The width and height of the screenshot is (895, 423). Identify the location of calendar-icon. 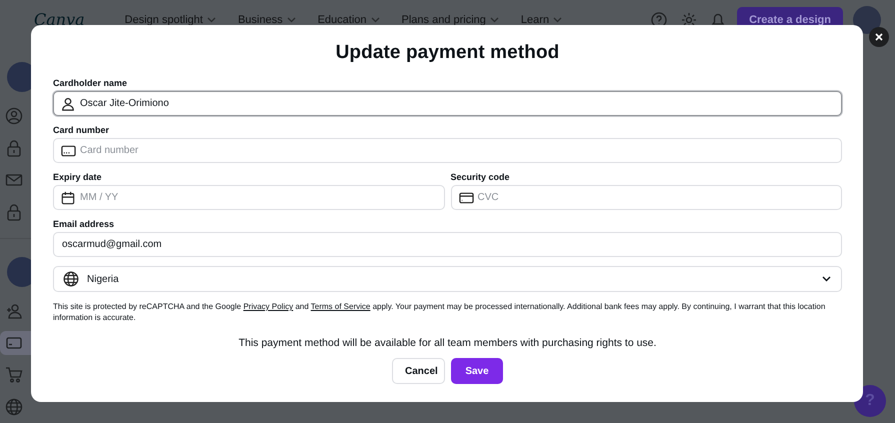
(68, 197).